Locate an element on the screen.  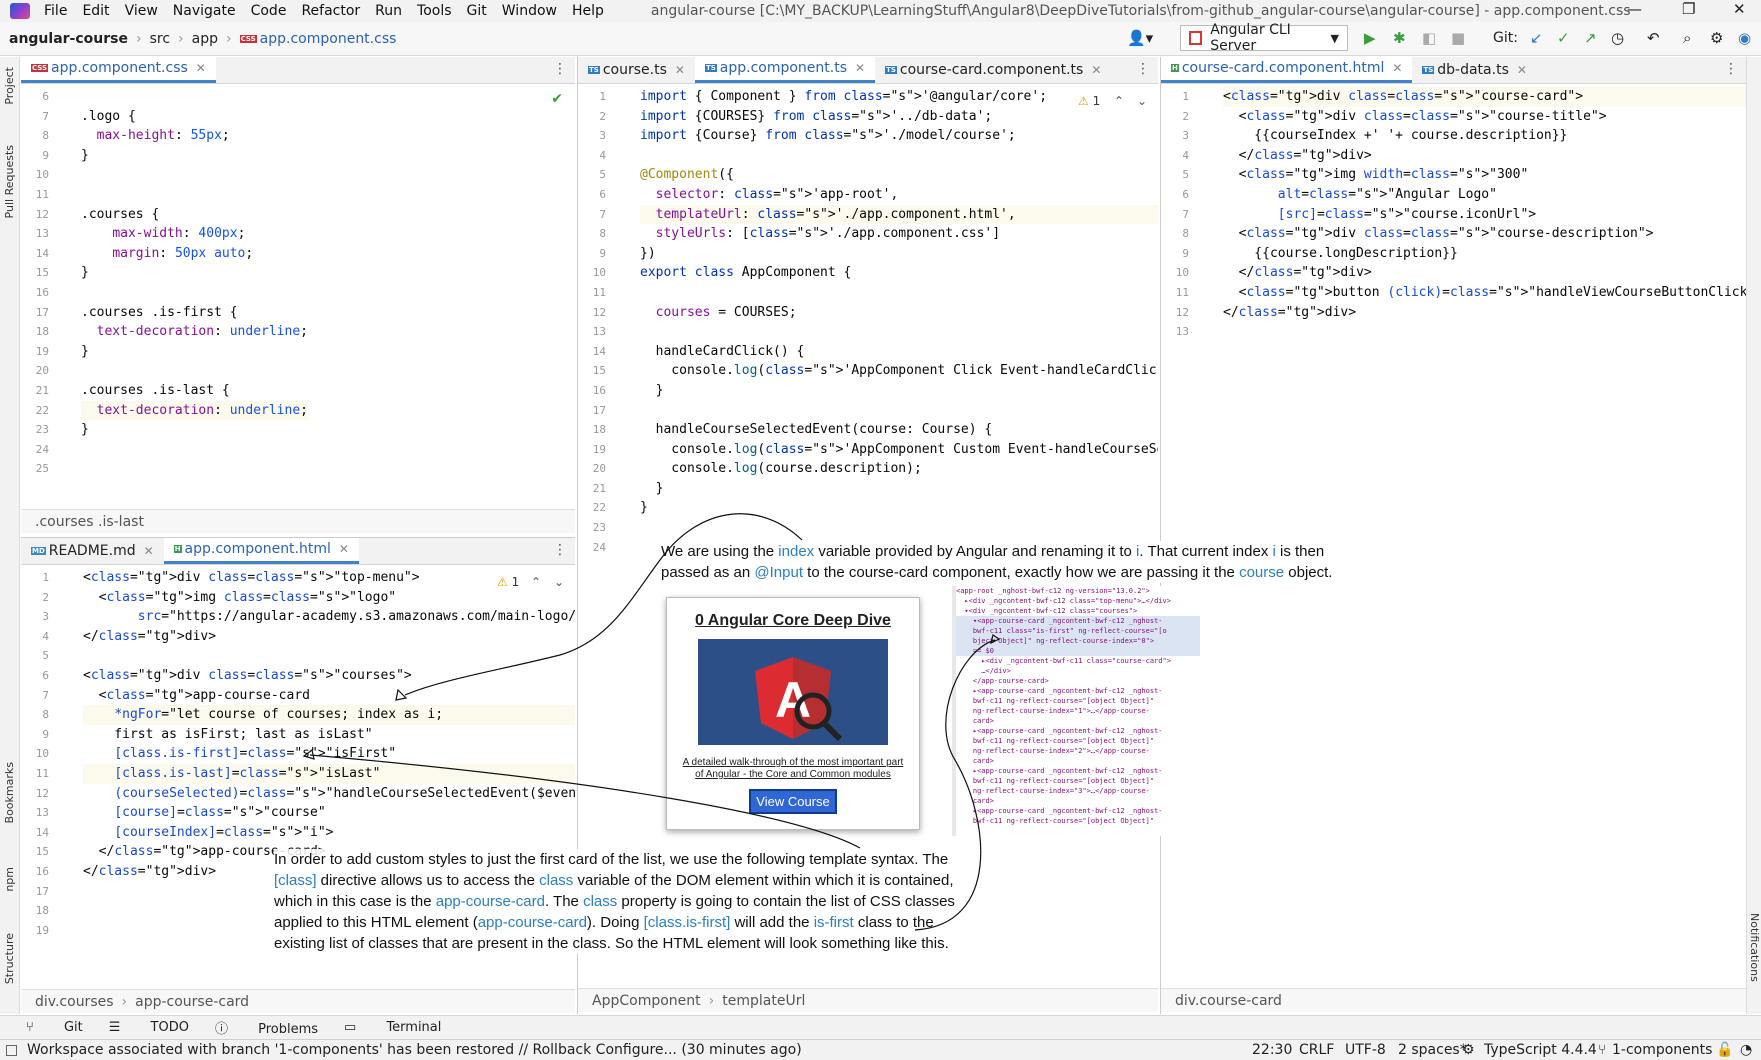
settings-icon: ⚙ is located at coordinates (1468, 1050).